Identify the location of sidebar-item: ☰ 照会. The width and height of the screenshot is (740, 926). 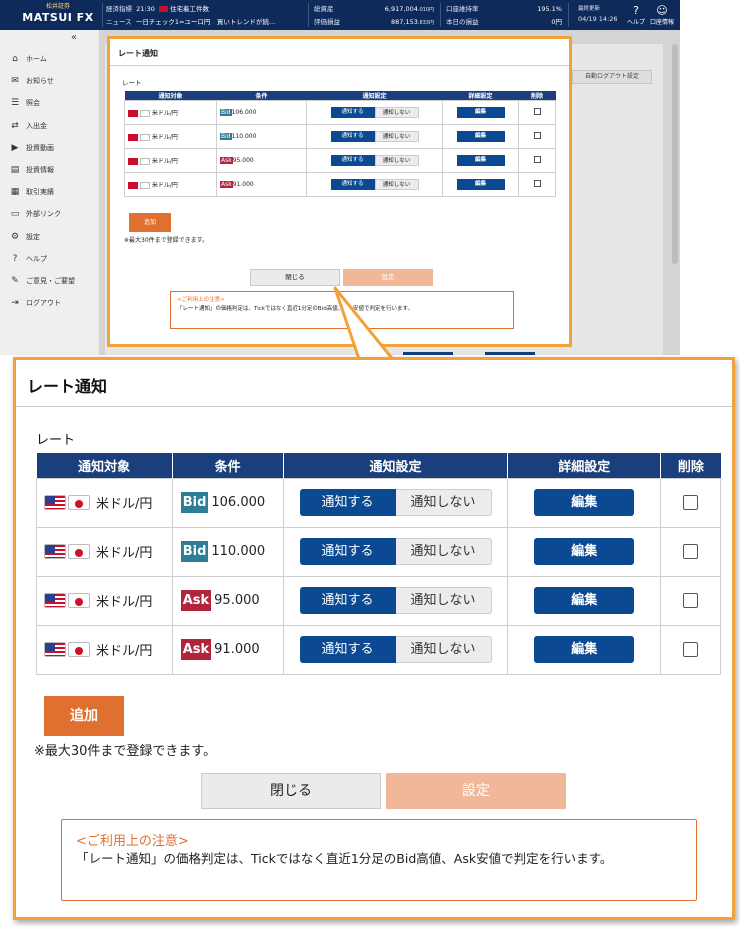
(50, 103).